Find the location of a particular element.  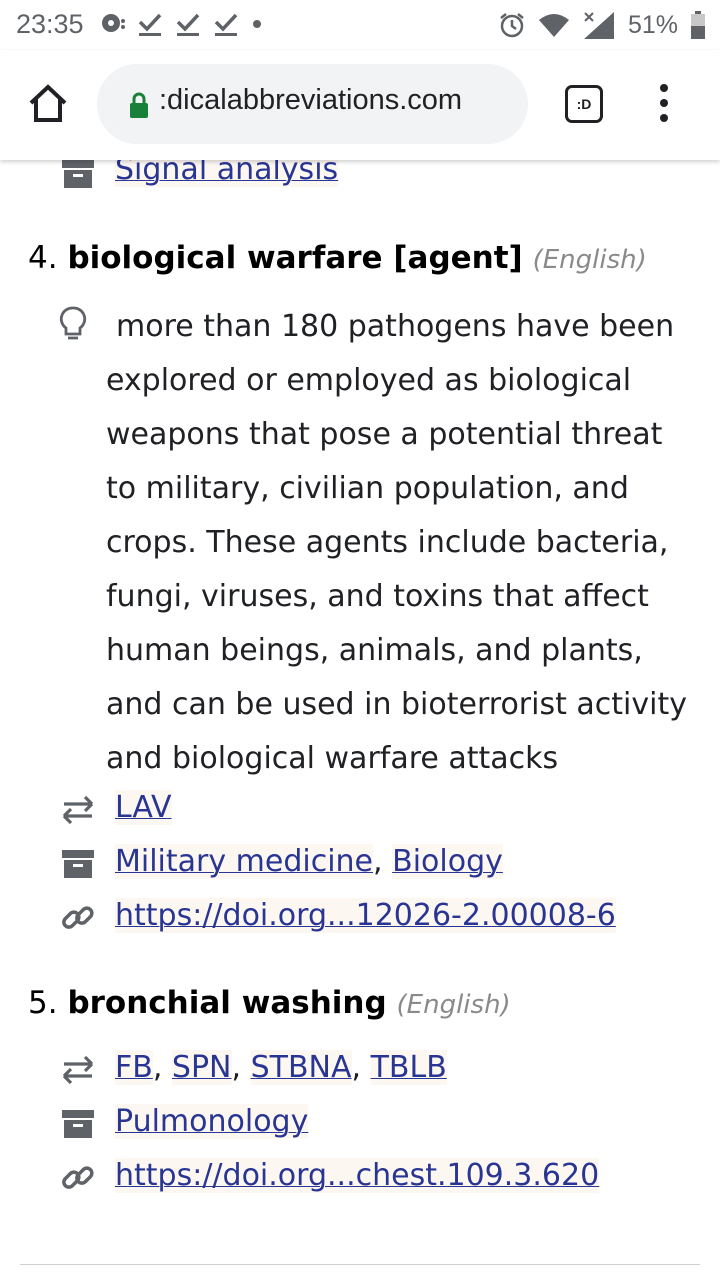

cell-signal-icon is located at coordinates (598, 25).